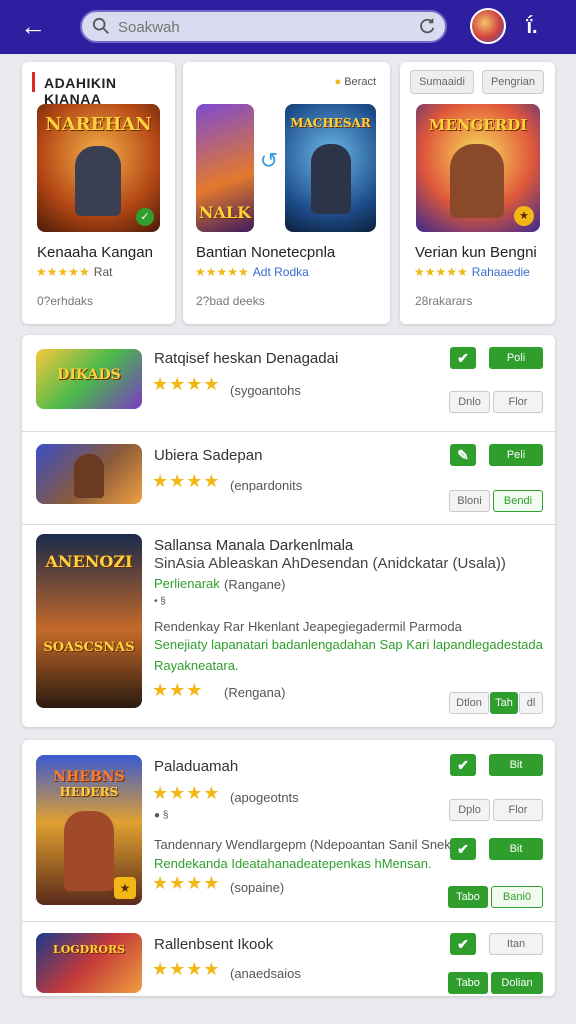 This screenshot has height=1024, width=576. What do you see at coordinates (230, 301) in the screenshot?
I see `game-meta: 2?bad deeks` at bounding box center [230, 301].